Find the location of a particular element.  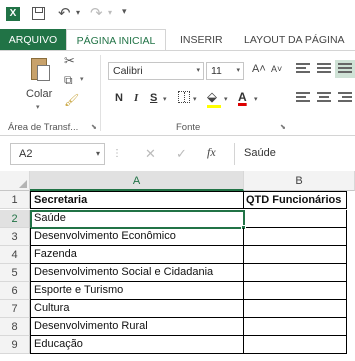

resize-handle-icon: ⋯ is located at coordinates (116, 152).